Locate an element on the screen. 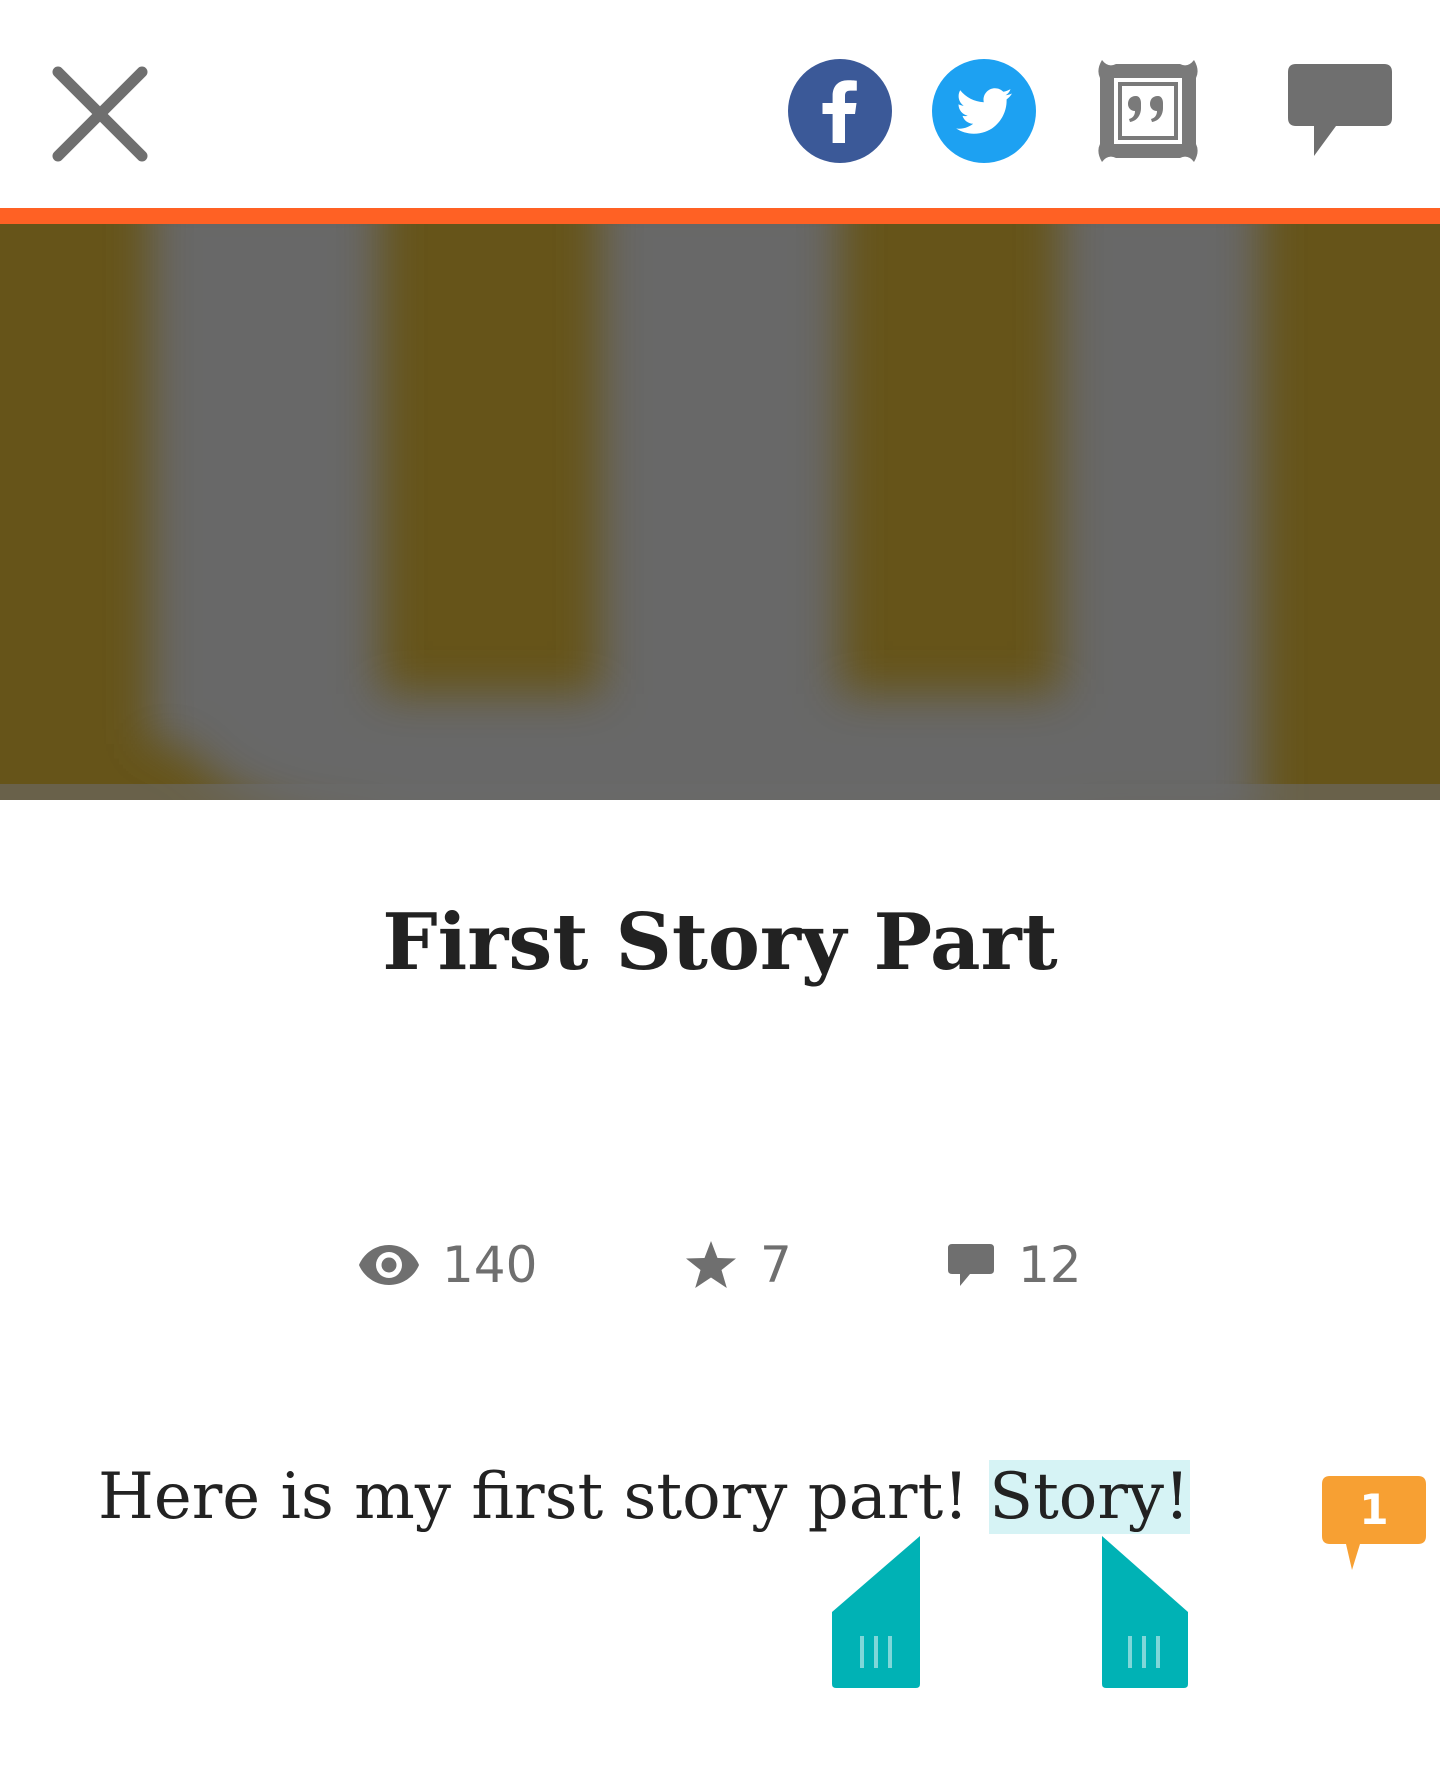 Image resolution: width=1440 pixels, height=1787 pixels. close-icon is located at coordinates (100, 114).